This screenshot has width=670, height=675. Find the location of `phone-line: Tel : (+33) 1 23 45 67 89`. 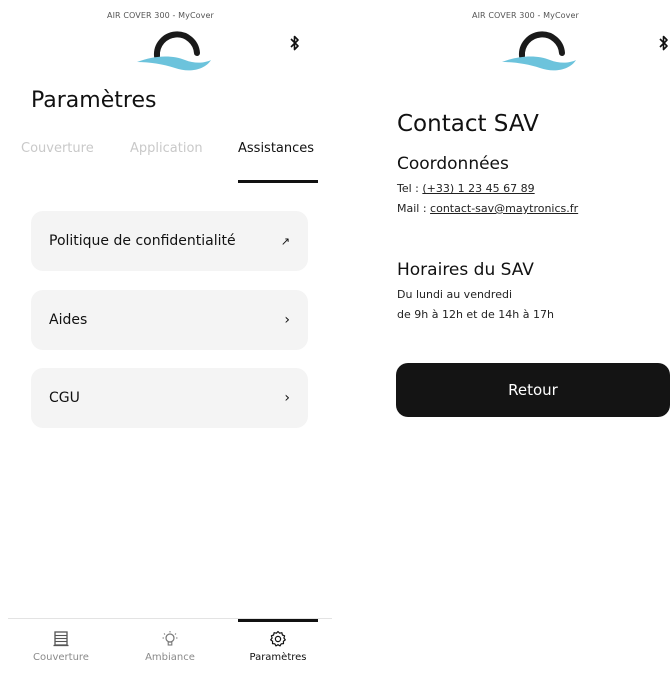

phone-line: Tel : (+33) 1 23 45 67 89 is located at coordinates (466, 188).